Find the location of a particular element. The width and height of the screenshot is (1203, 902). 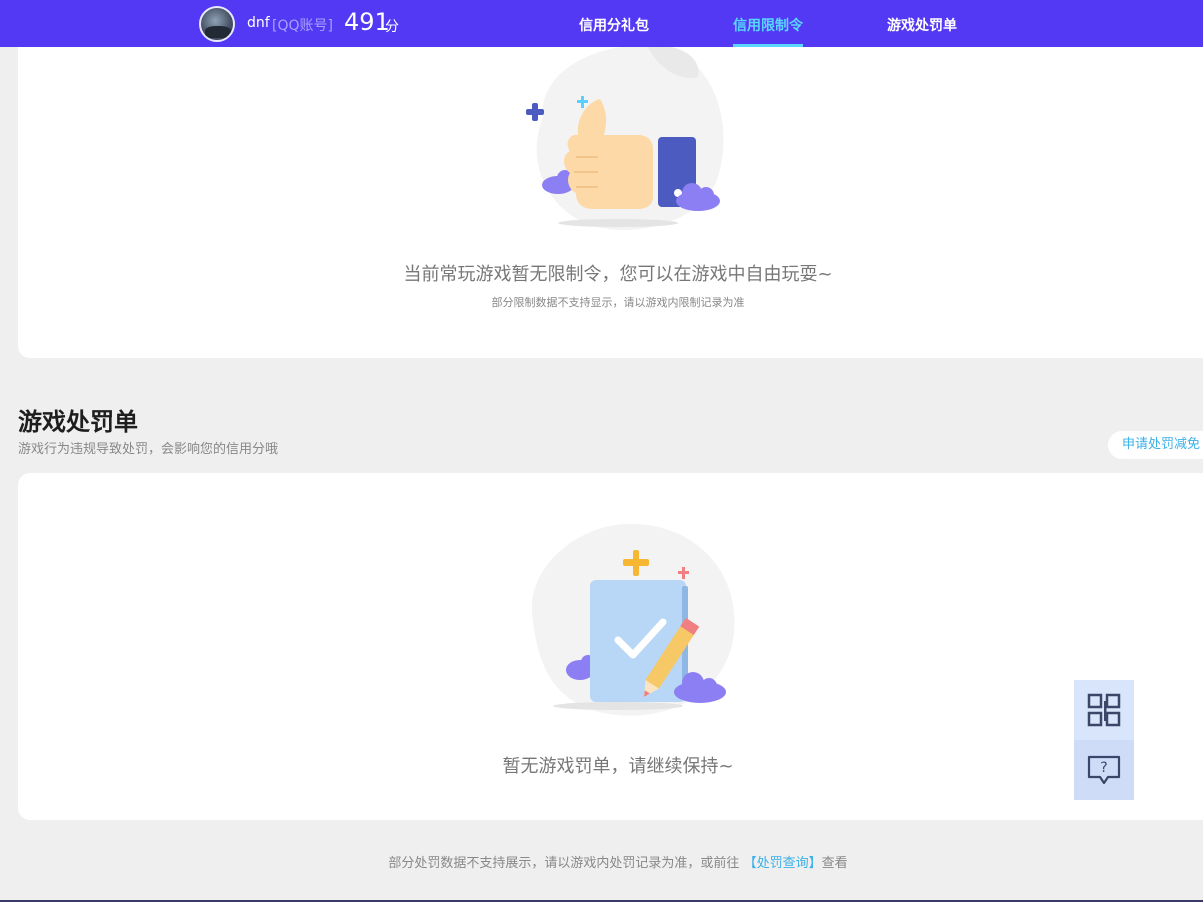

avatar is located at coordinates (217, 24).